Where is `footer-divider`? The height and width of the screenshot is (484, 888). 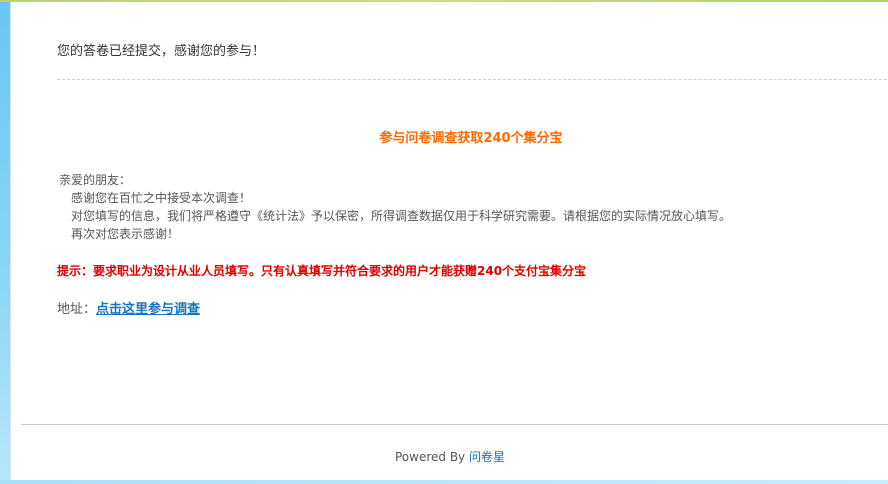
footer-divider is located at coordinates (454, 424).